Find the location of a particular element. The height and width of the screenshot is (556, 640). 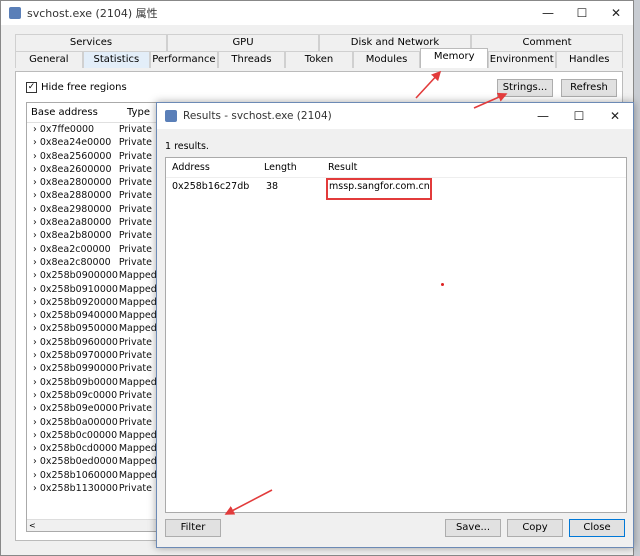

arrow-to-filter-button is located at coordinates (248, 502).